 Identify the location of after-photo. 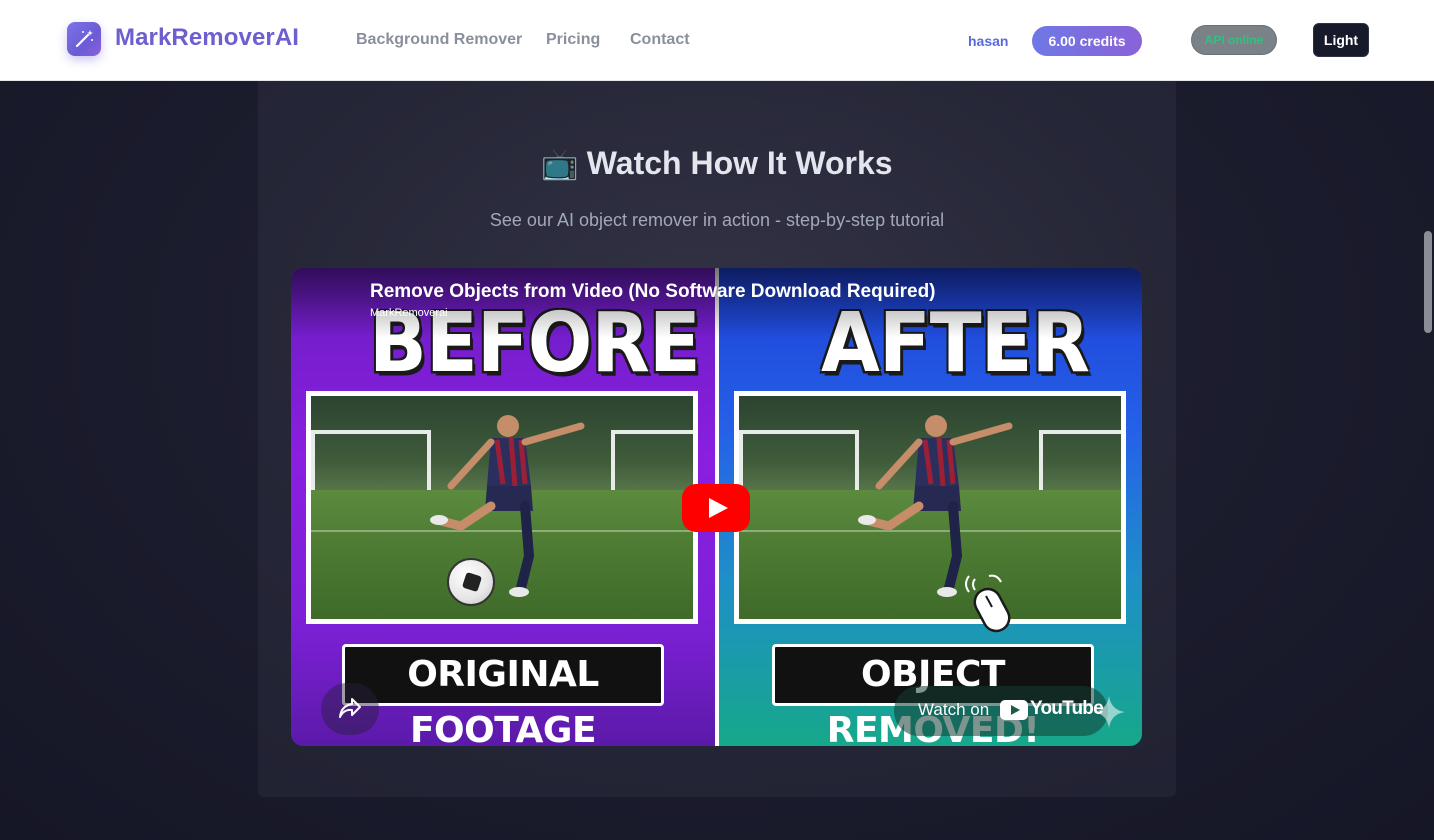
(930, 507).